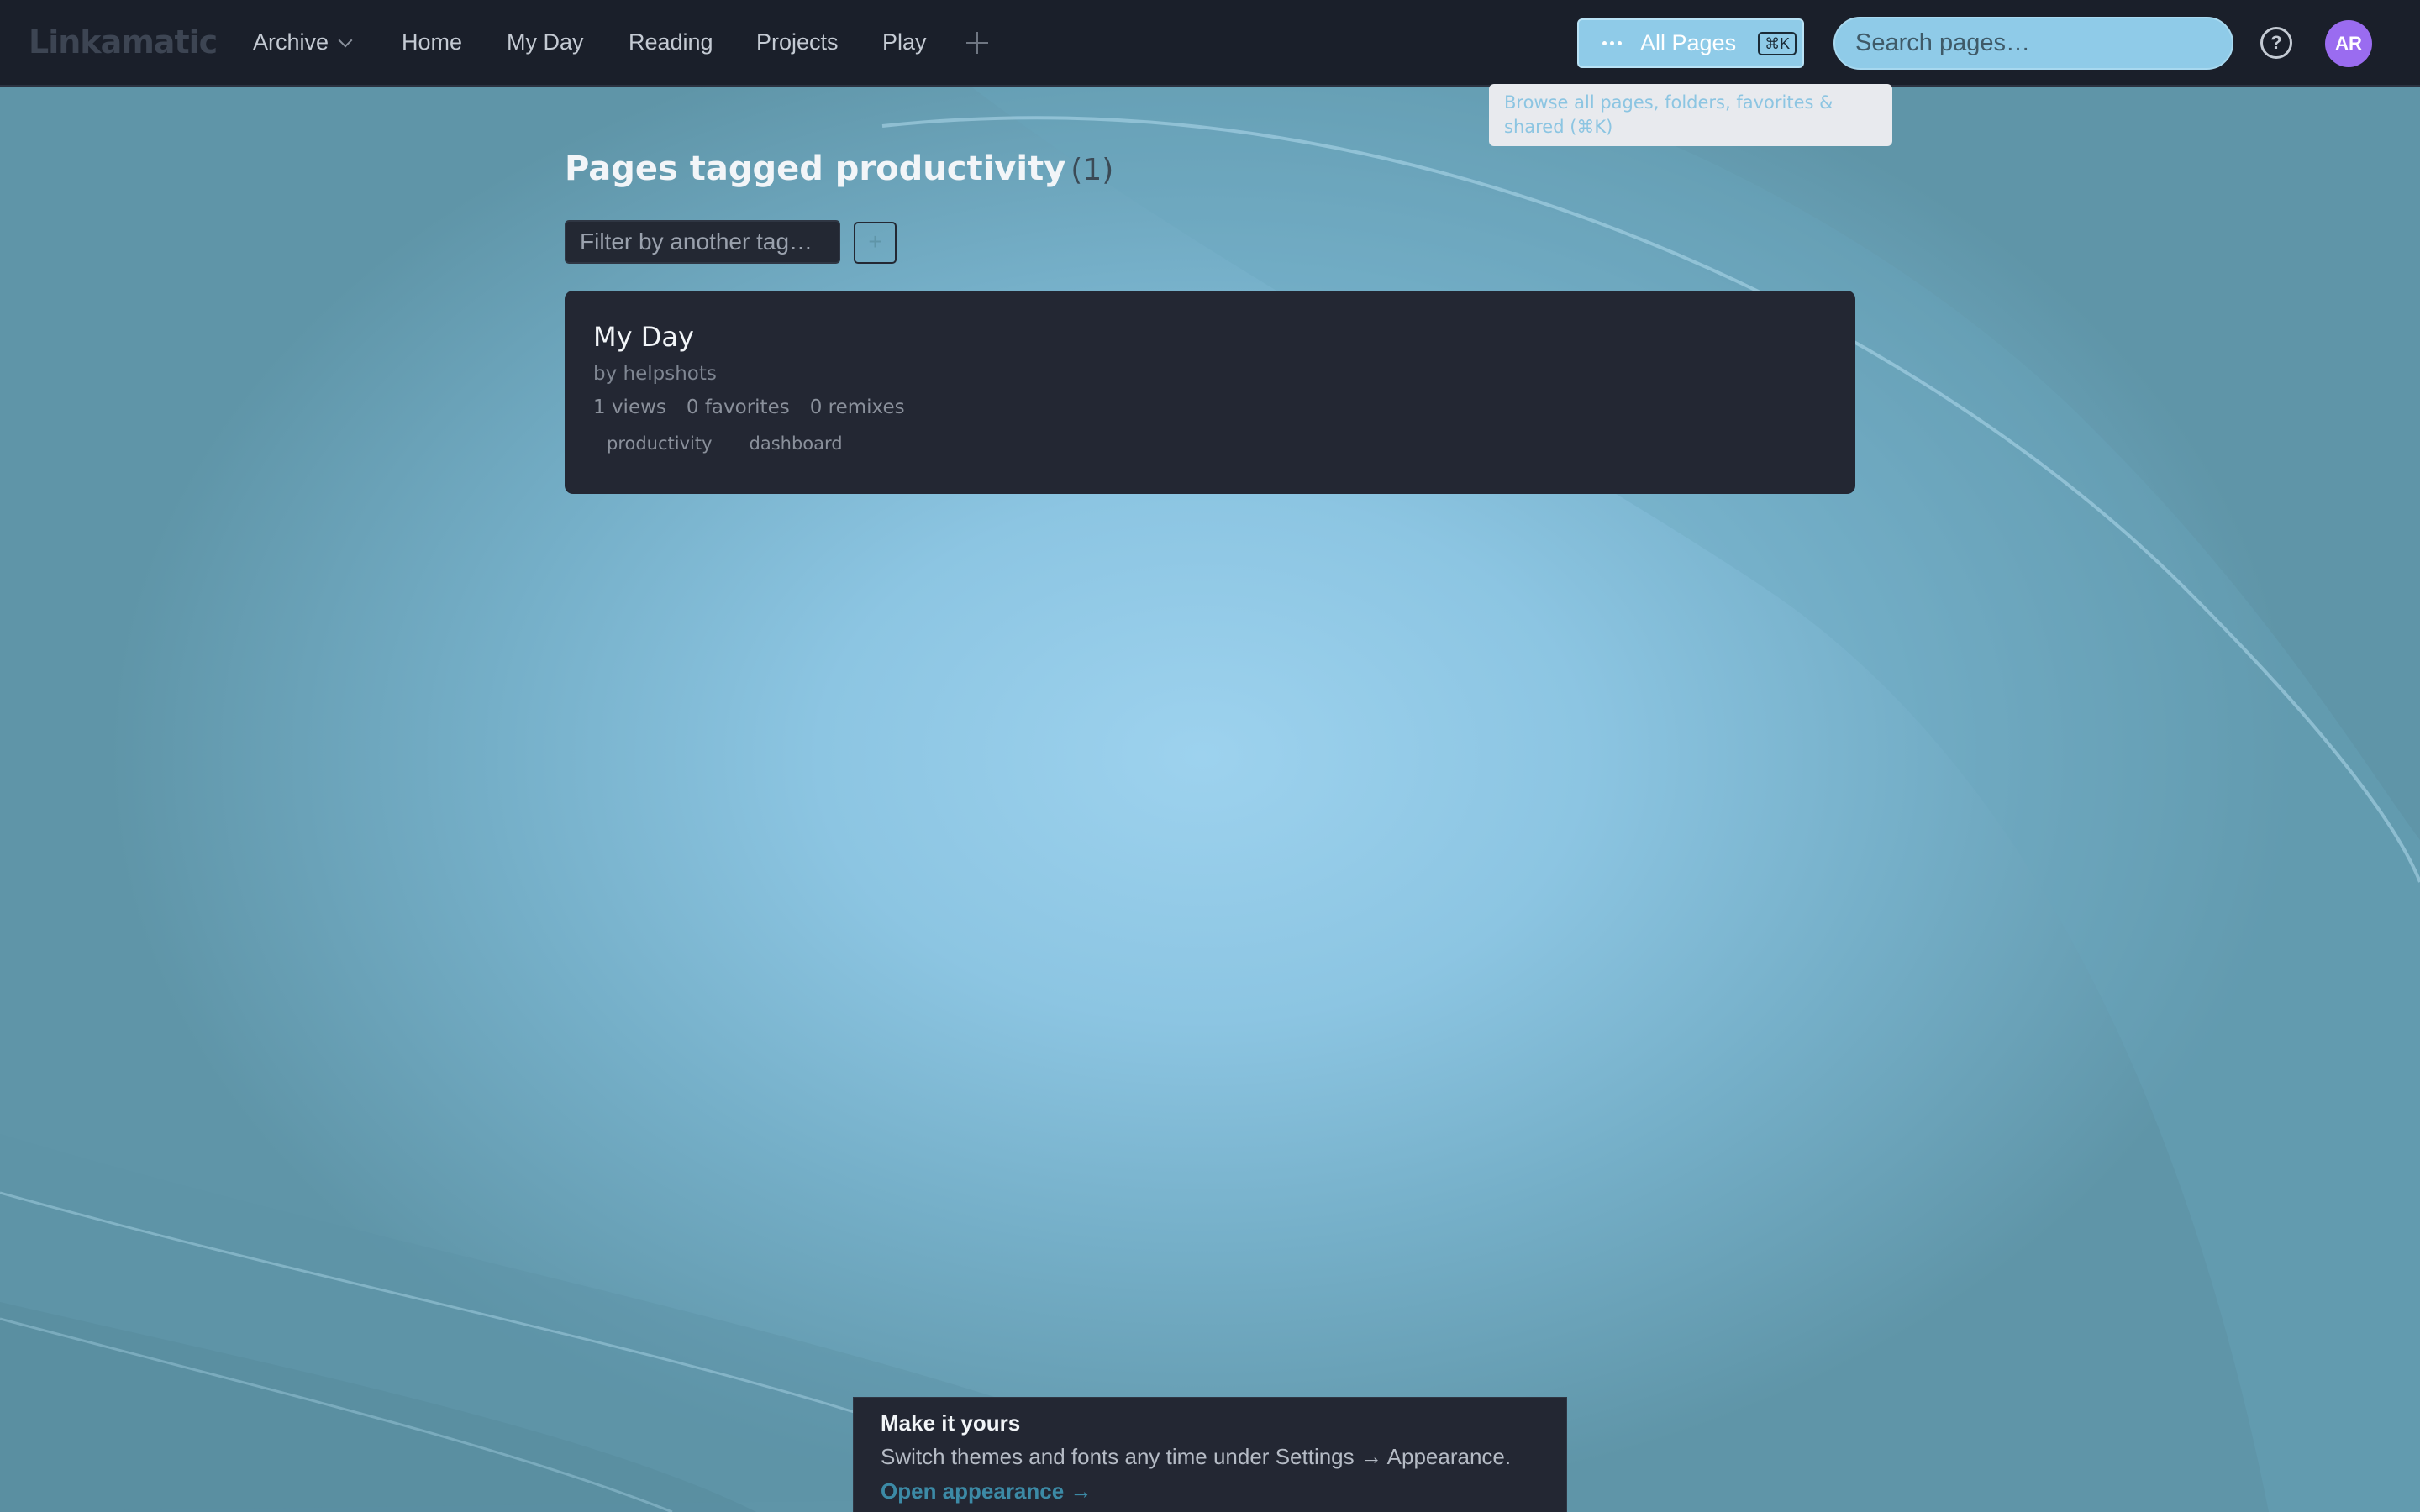 The image size is (2420, 1512). Describe the element at coordinates (797, 42) in the screenshot. I see `nav-item-projects: Projects` at that location.